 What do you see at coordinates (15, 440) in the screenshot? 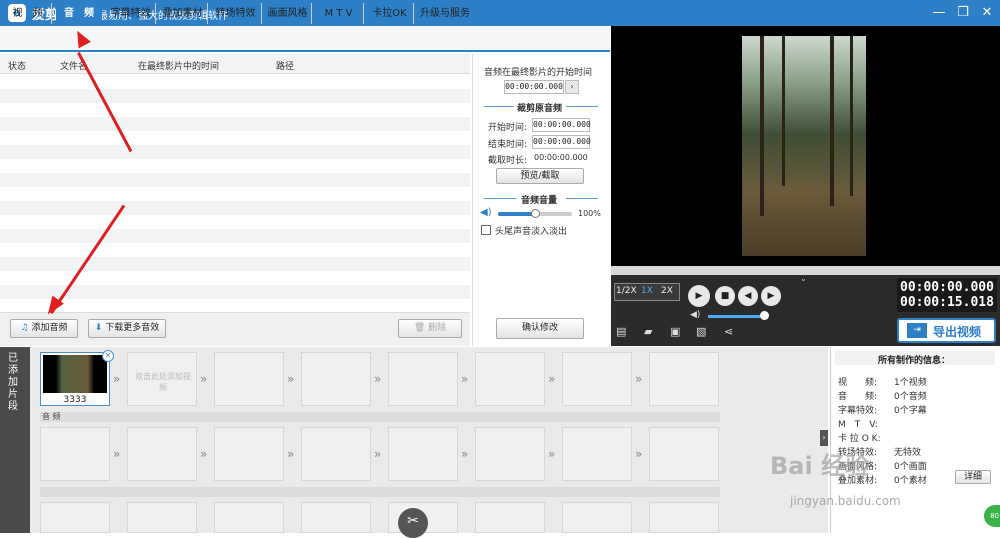
I see `added-clips-tab: 已添加片段` at bounding box center [15, 440].